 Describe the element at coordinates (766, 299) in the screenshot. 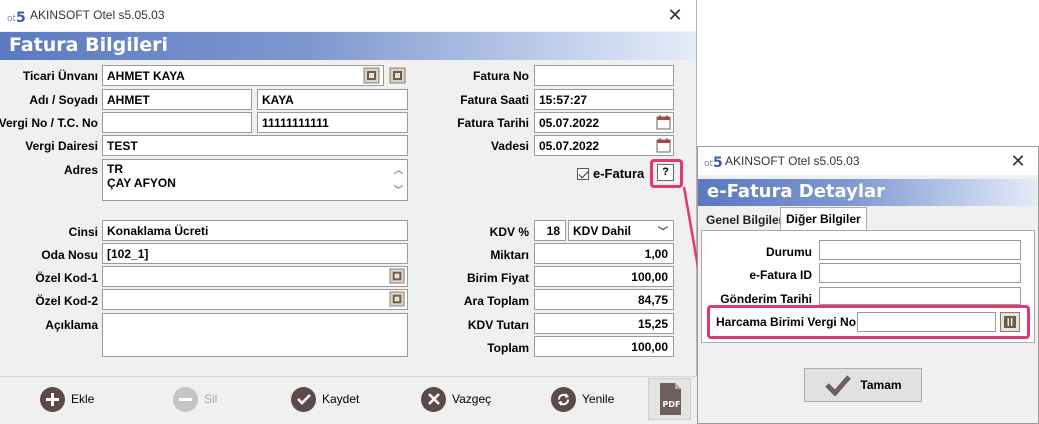

I see `label-gonderim-tarihi: Gönderim Tarihi` at that location.